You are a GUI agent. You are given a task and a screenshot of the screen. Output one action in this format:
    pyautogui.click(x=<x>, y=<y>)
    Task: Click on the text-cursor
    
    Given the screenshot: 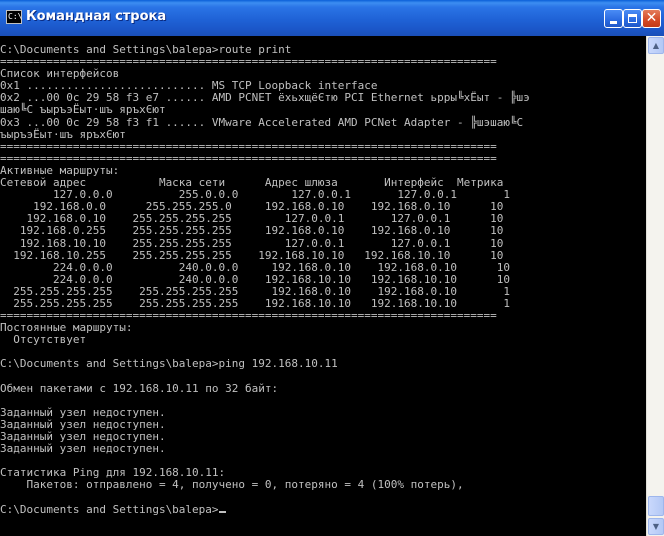 What is the action you would take?
    pyautogui.click(x=222, y=511)
    